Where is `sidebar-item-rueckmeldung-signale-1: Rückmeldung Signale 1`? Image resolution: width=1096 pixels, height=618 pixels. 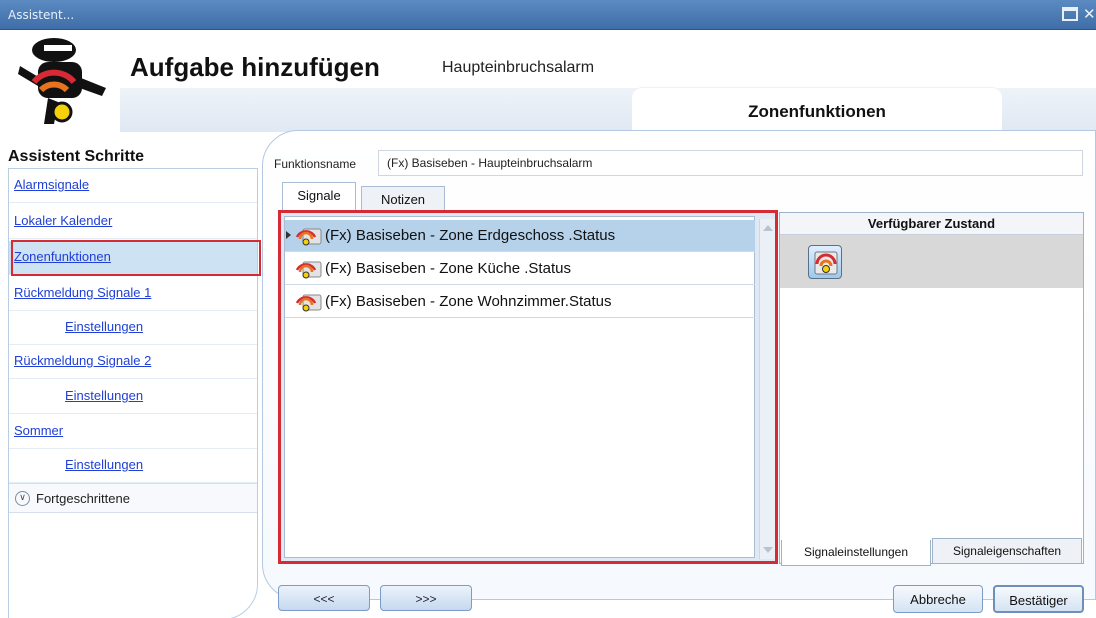
sidebar-item-rueckmeldung-signale-1: Rückmeldung Signale 1 is located at coordinates (133, 294).